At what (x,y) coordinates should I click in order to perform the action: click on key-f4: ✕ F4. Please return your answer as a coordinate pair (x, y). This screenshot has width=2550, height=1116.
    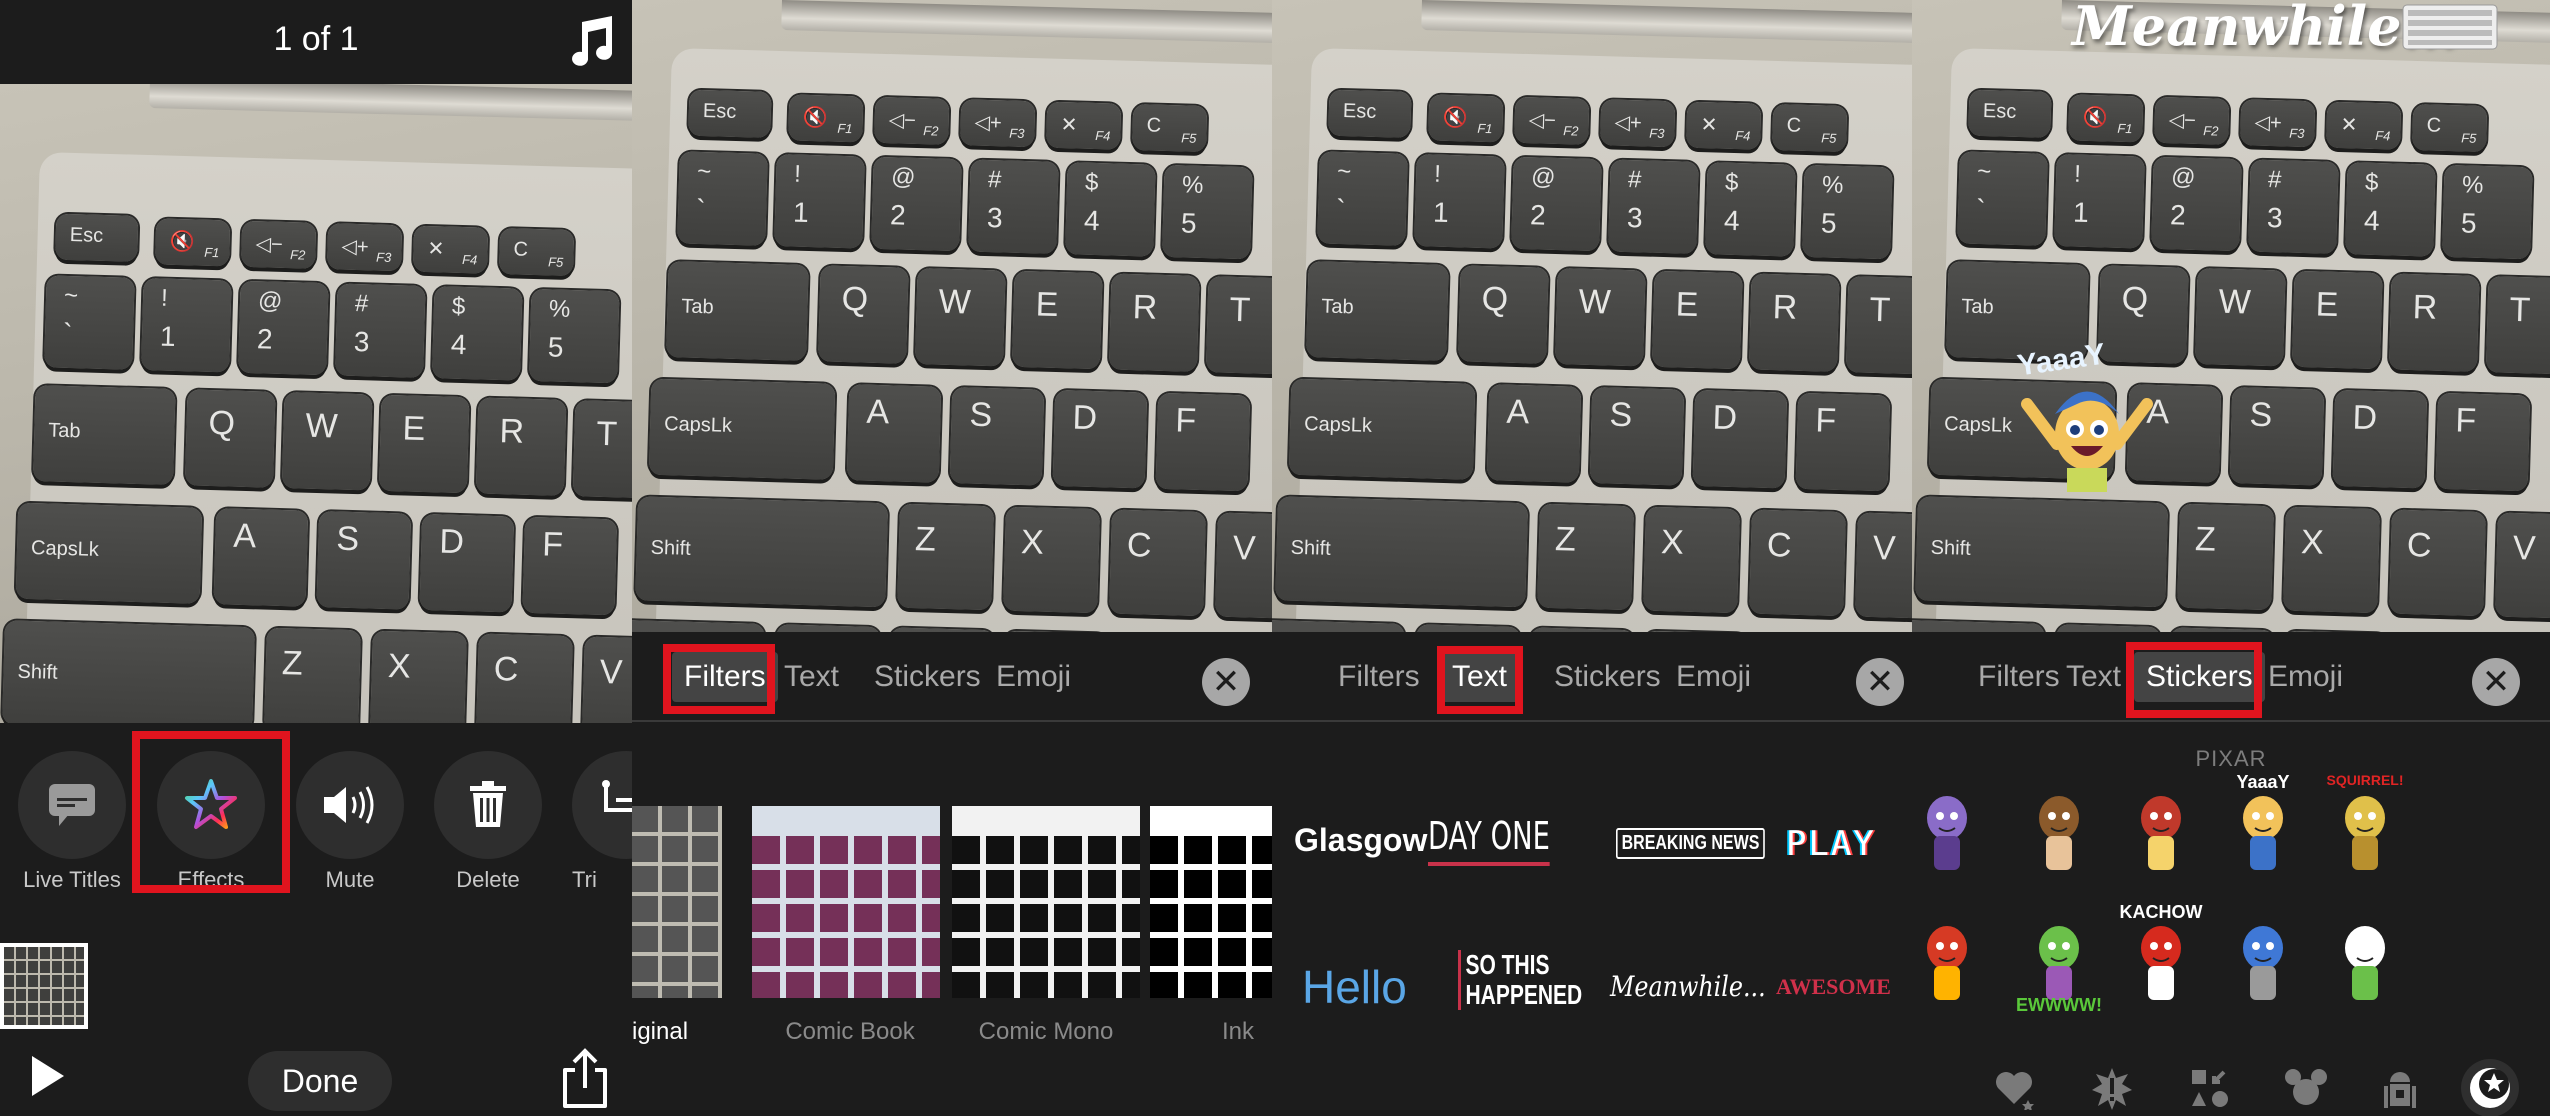
    Looking at the image, I should click on (1084, 125).